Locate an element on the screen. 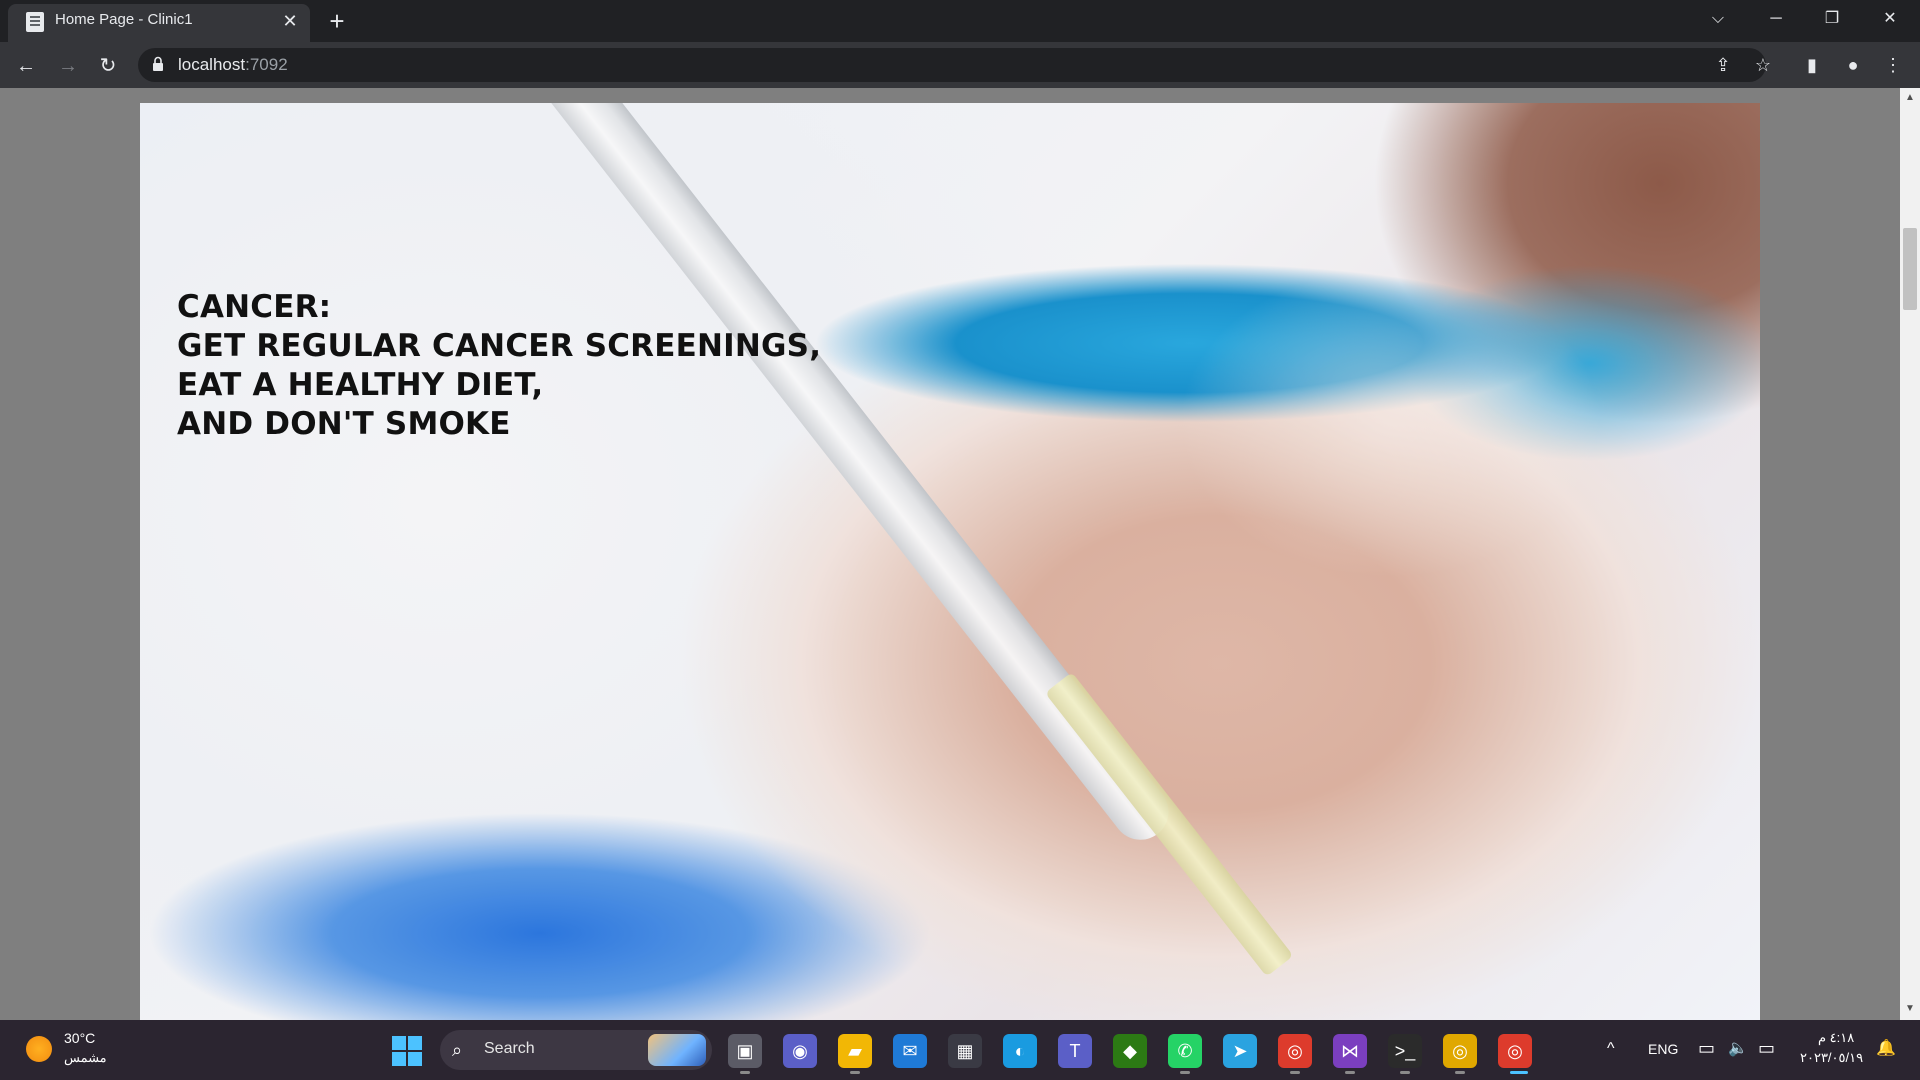  share-icon: ⇪ is located at coordinates (1723, 65).